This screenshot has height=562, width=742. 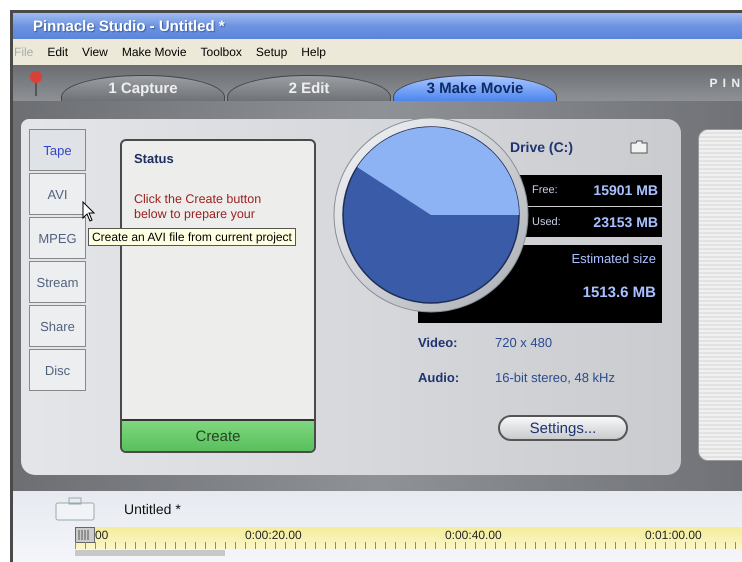 I want to click on menu-item: Make Movie, so click(x=154, y=52).